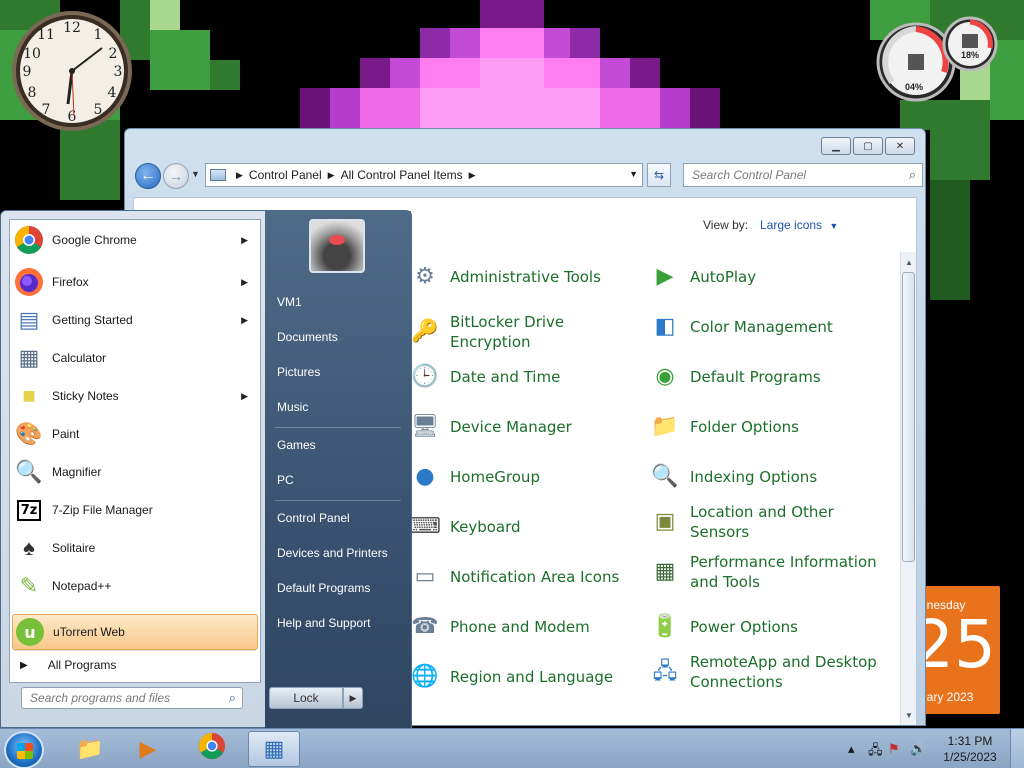  Describe the element at coordinates (535, 576) in the screenshot. I see `cp-item-label: Notification Area Icons` at that location.